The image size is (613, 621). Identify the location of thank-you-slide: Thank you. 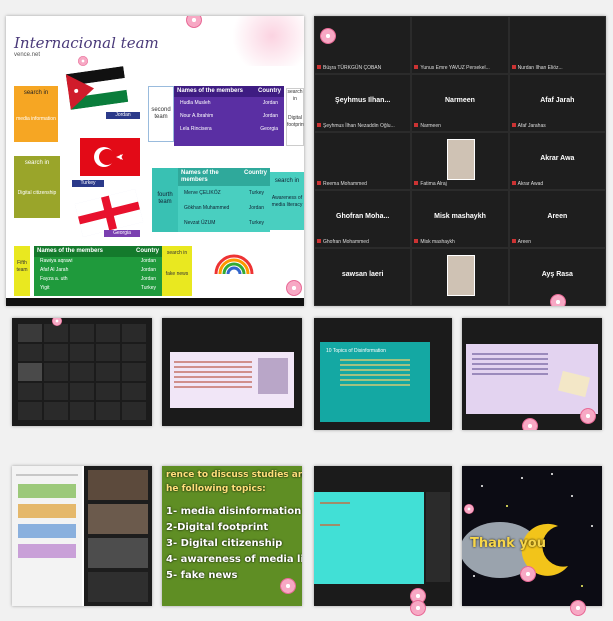
(532, 536).